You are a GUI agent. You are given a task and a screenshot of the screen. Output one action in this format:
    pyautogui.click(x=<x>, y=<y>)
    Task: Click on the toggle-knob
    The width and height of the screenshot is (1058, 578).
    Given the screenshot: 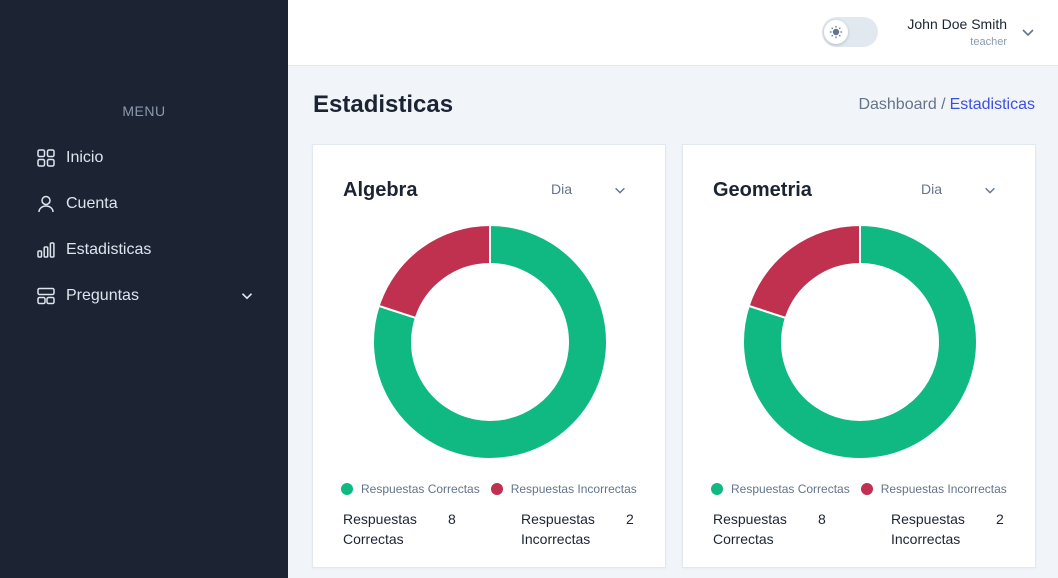 What is the action you would take?
    pyautogui.click(x=836, y=32)
    